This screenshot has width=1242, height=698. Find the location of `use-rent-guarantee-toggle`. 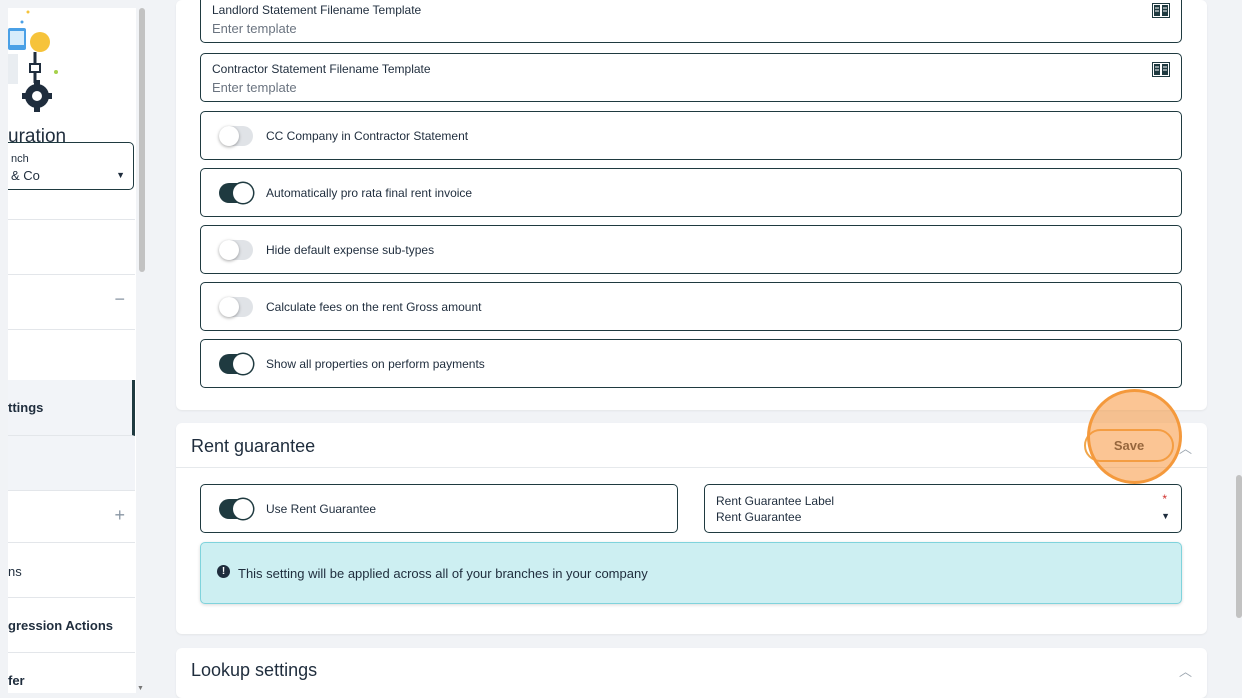

use-rent-guarantee-toggle is located at coordinates (236, 509).